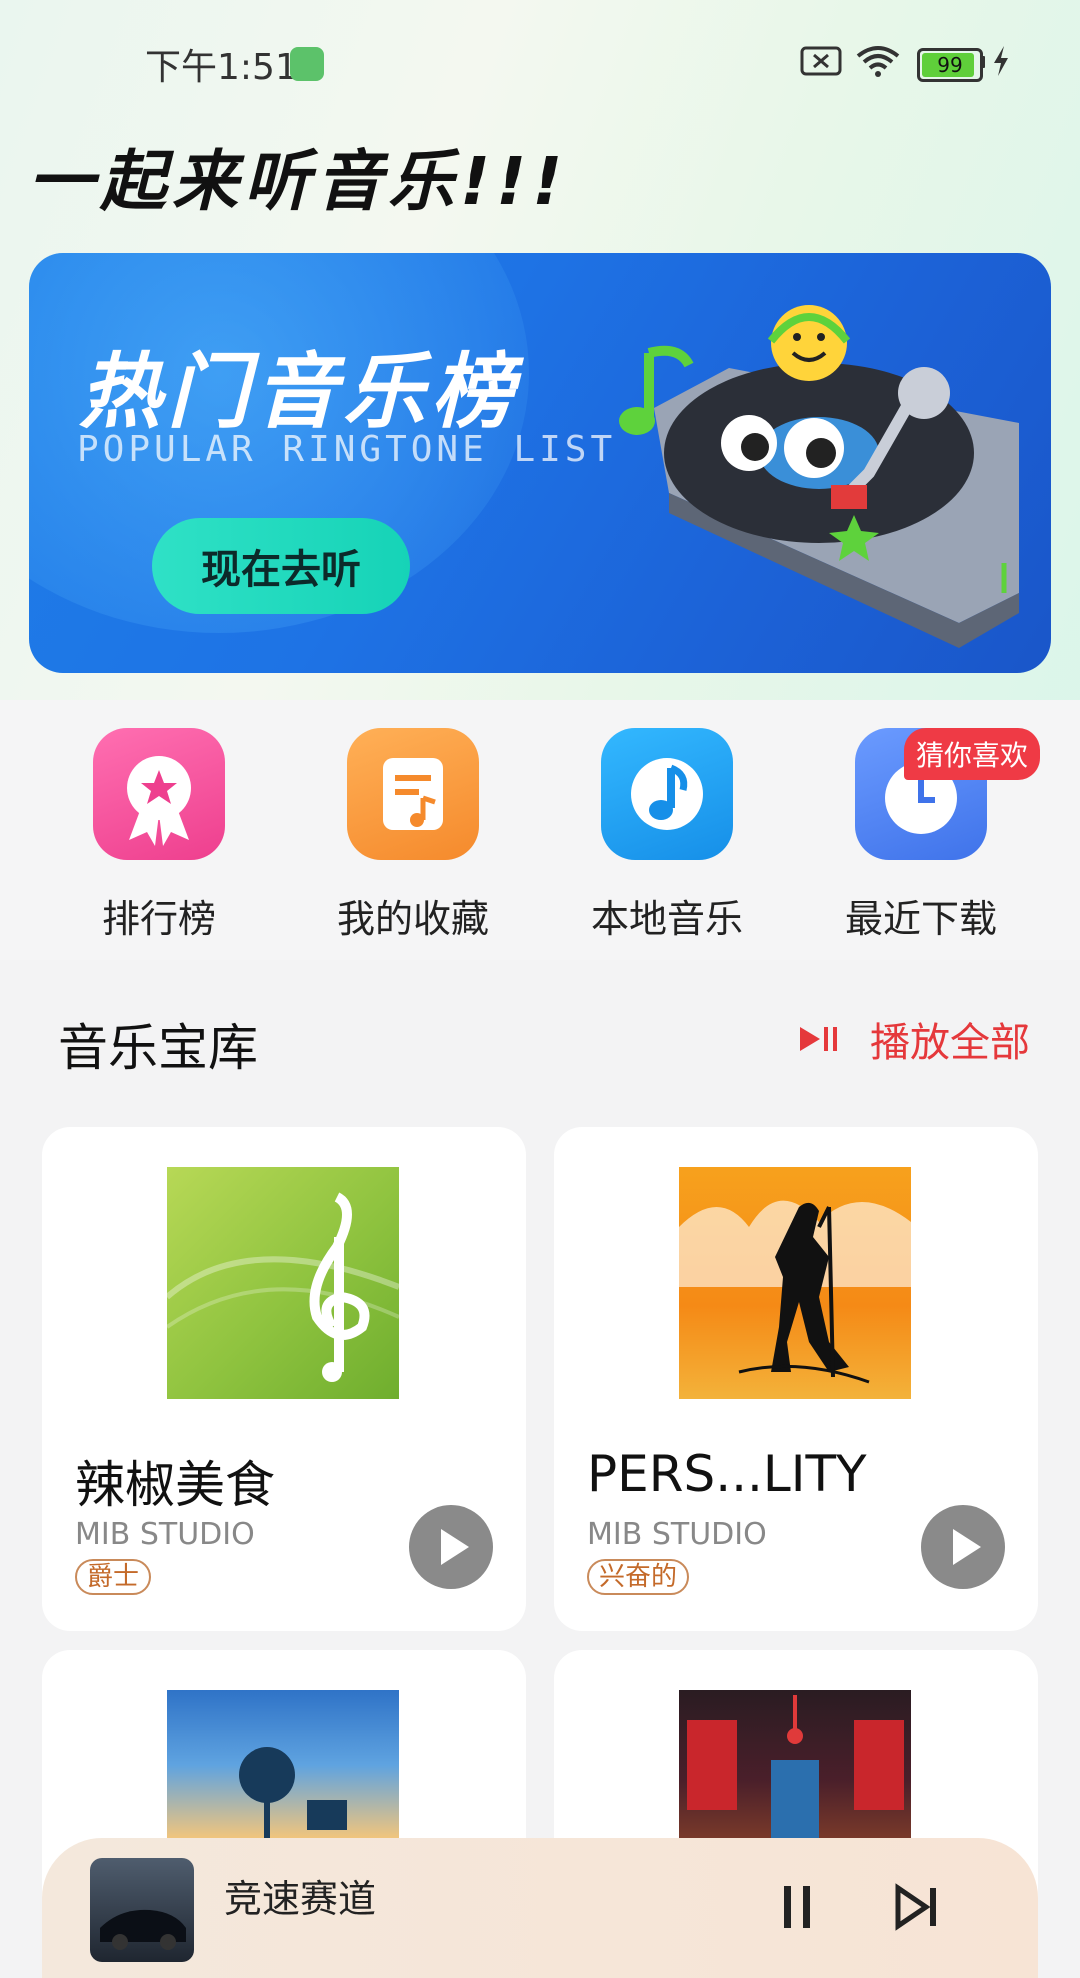 This screenshot has width=1080, height=1978. I want to click on recent-downloads-label: 最近下载, so click(920, 919).